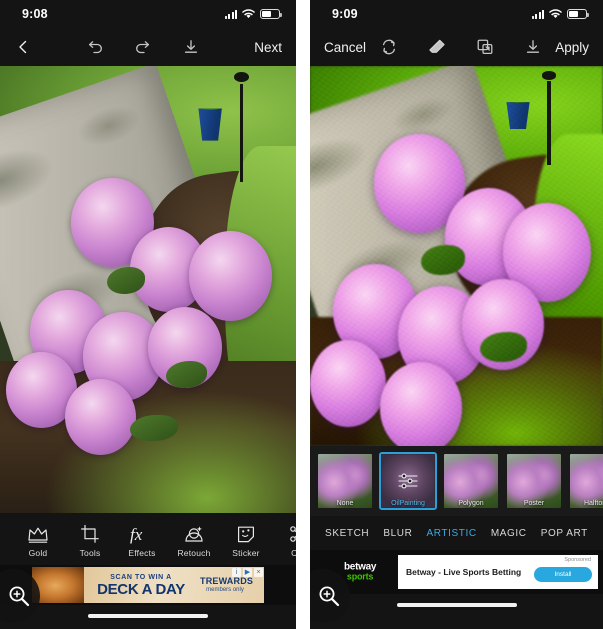 Image resolution: width=603 pixels, height=629 pixels. I want to click on status-clock: 9:08, so click(35, 14).